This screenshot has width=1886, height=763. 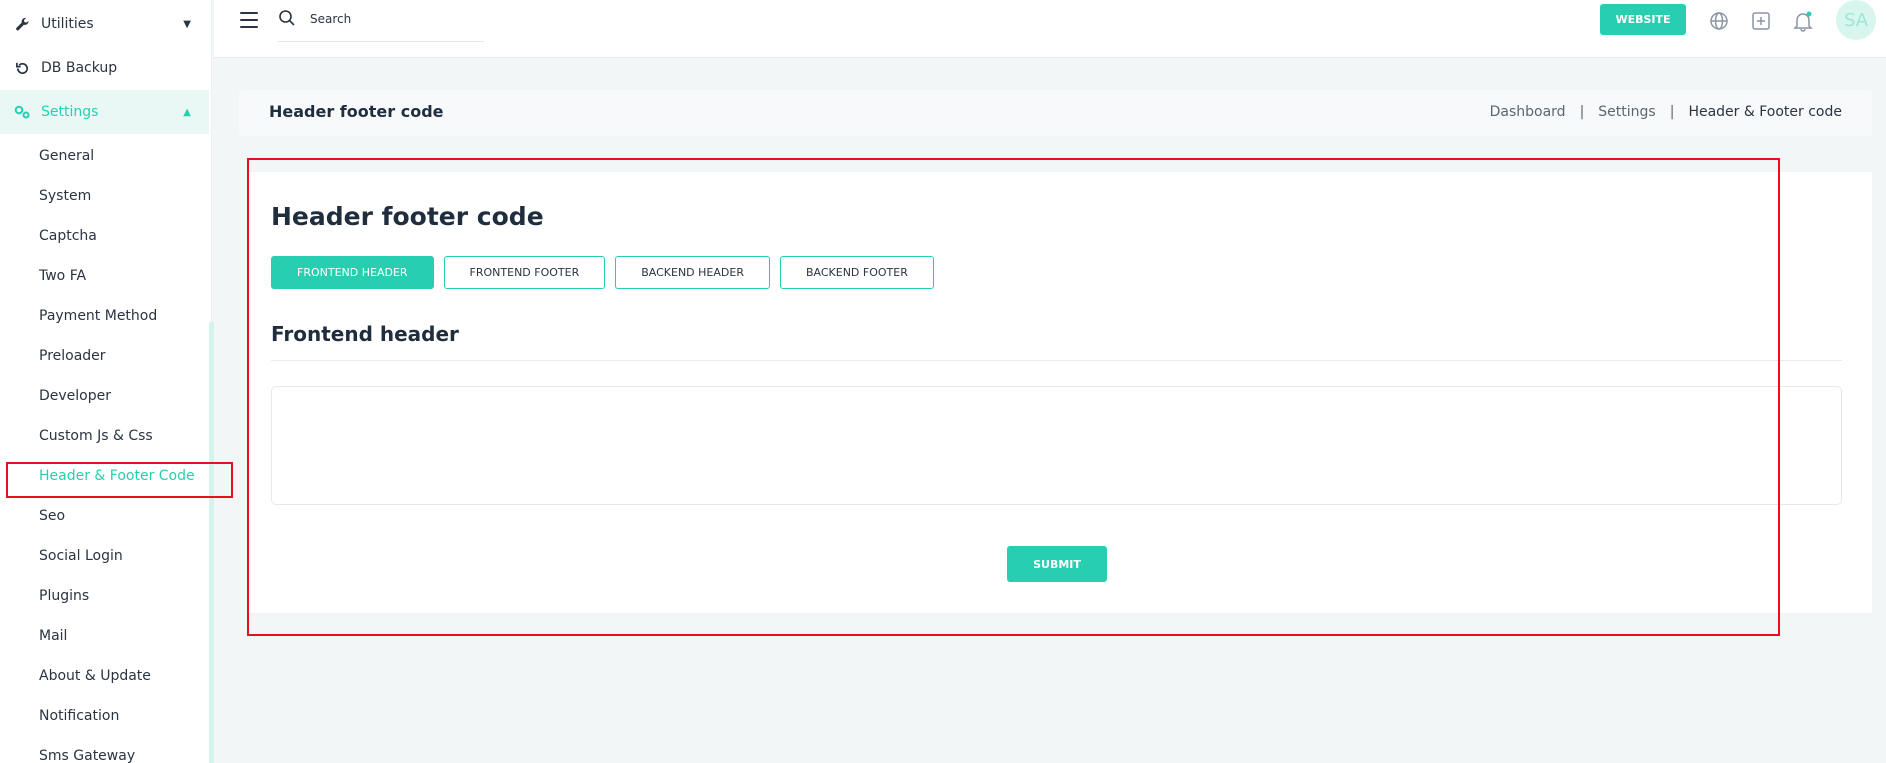 I want to click on search-box, so click(x=381, y=24).